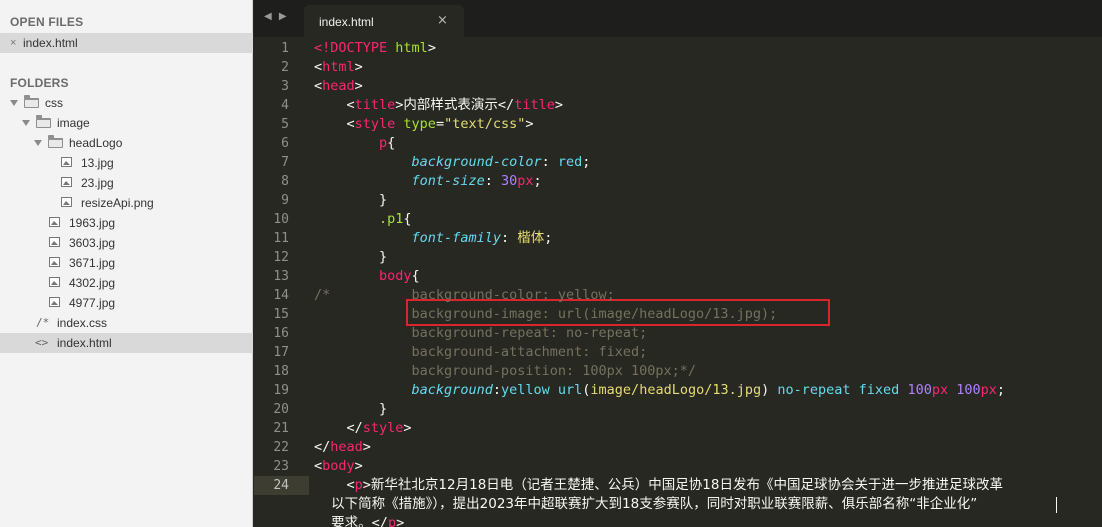 The image size is (1102, 527). I want to click on line-number: 24, so click(281, 485).